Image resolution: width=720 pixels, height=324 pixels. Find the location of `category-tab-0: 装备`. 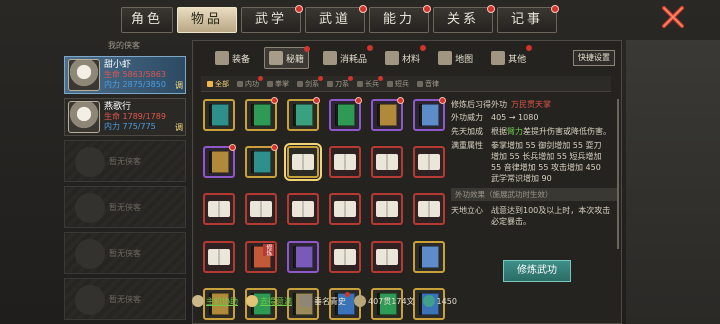

category-tab-0: 装备 is located at coordinates (232, 58).